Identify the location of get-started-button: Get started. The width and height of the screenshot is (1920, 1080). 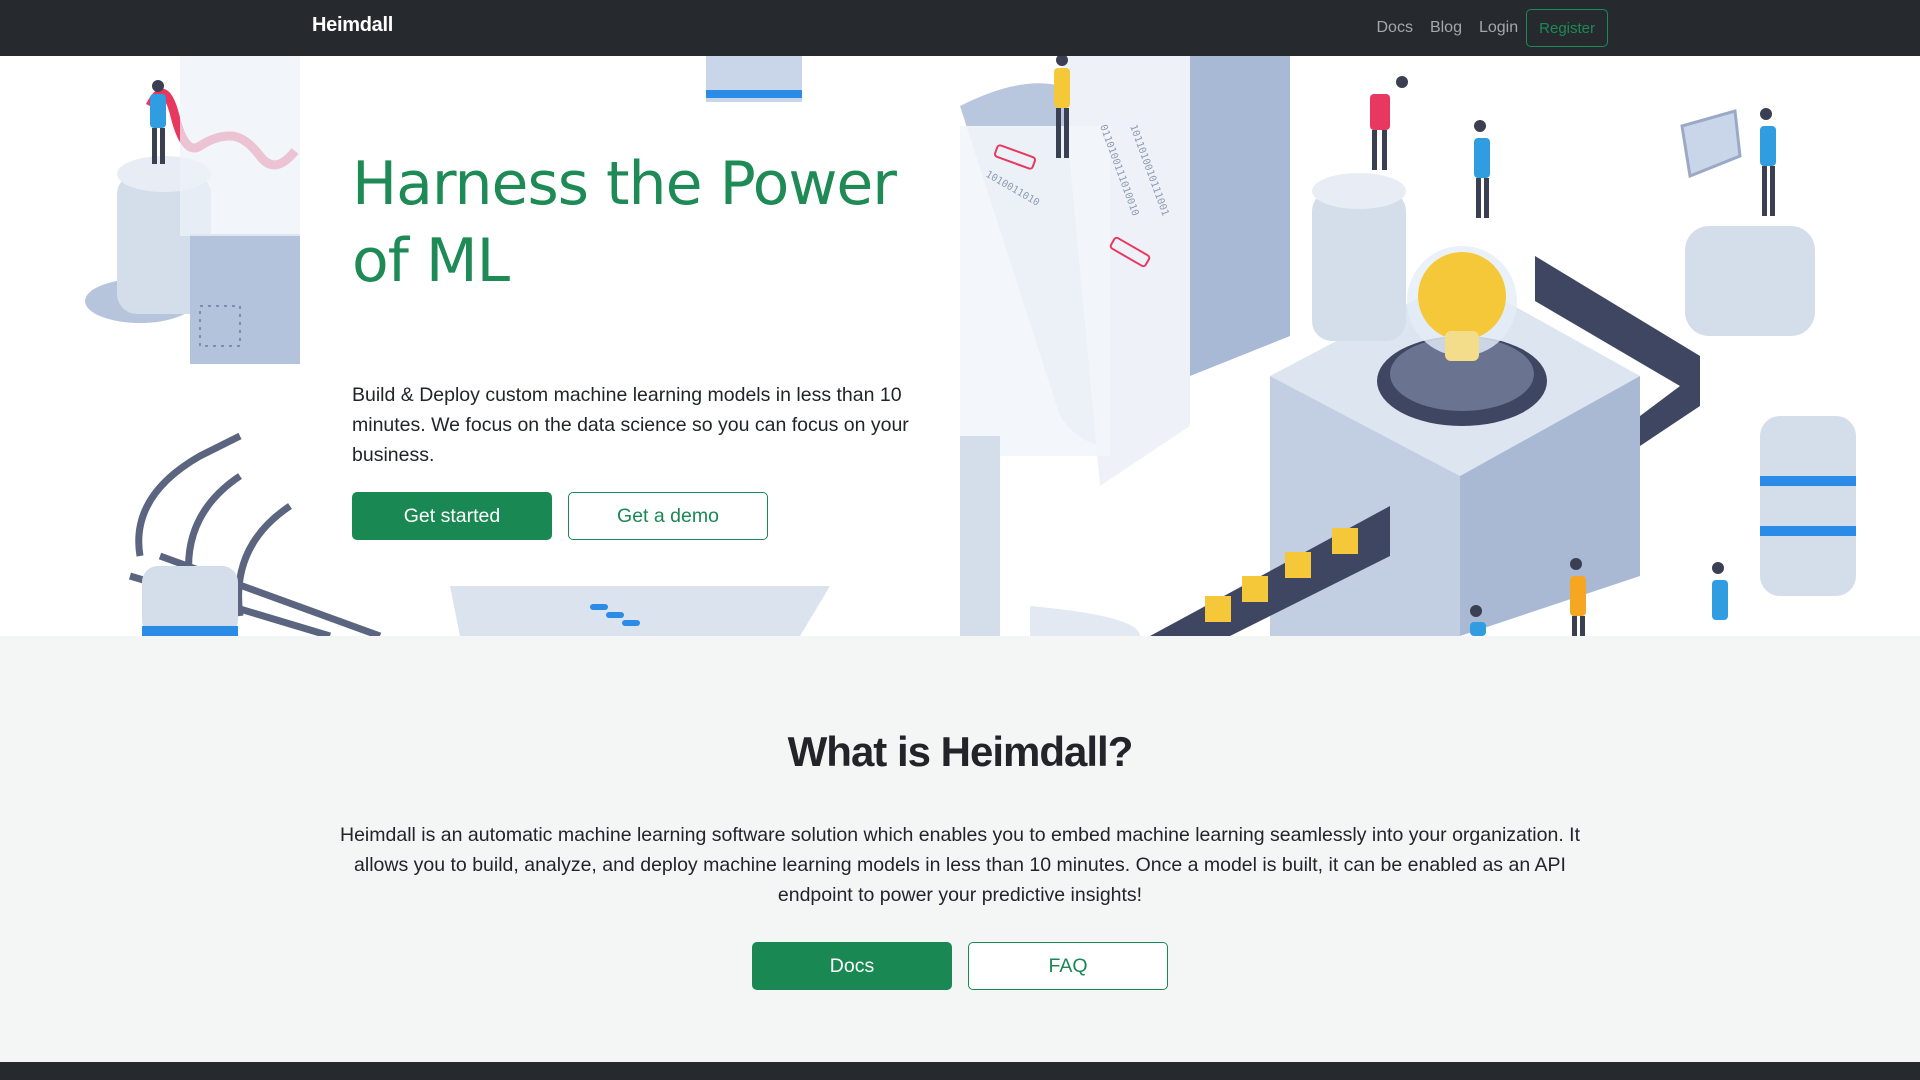
(452, 516).